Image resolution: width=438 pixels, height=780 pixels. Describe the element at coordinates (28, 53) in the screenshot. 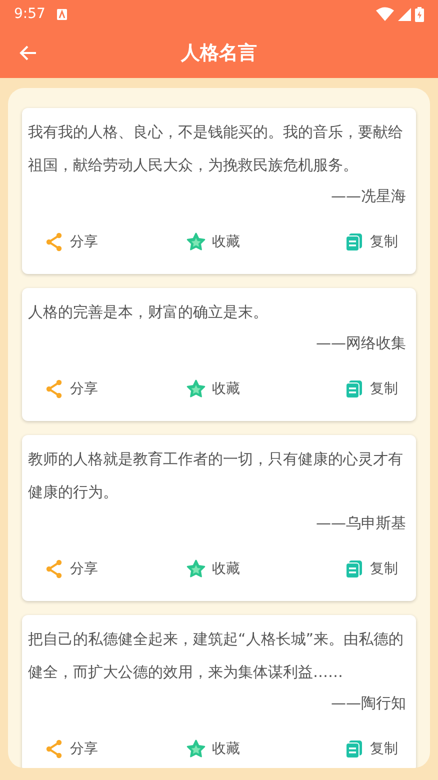

I see `back-icon` at that location.